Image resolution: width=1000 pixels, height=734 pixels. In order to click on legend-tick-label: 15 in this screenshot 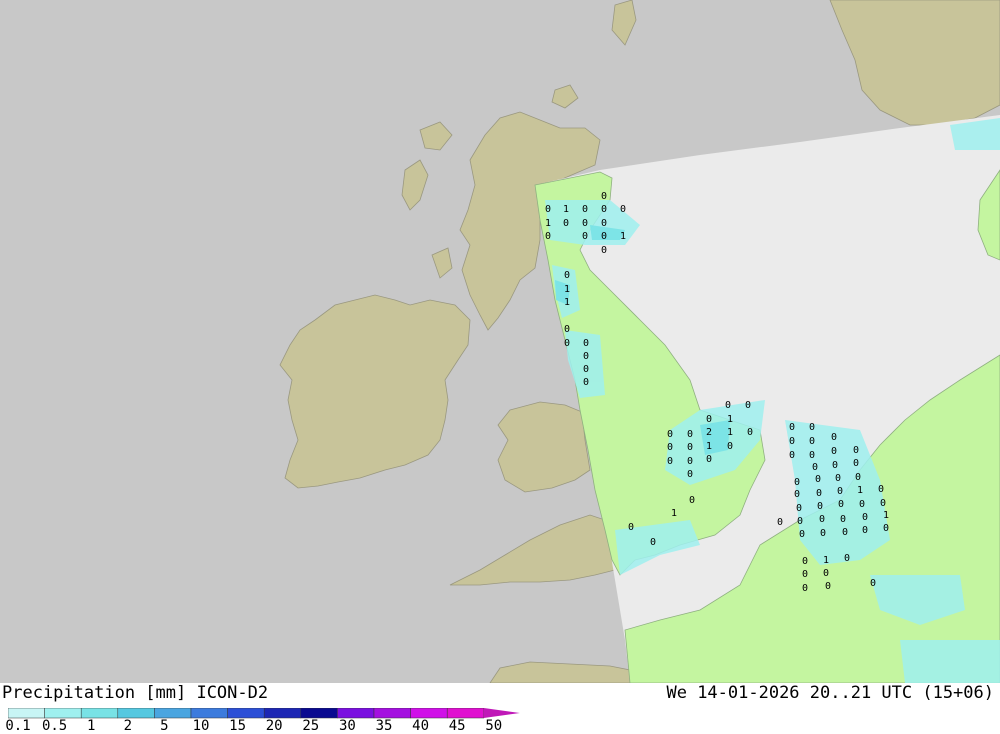, I will do `click(238, 726)`.